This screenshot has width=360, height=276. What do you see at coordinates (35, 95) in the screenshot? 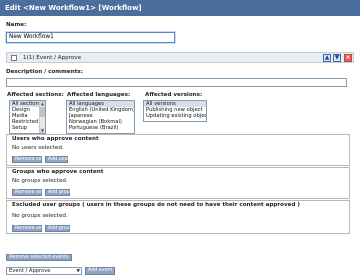
I see `sections-label: Affected sections:` at bounding box center [35, 95].